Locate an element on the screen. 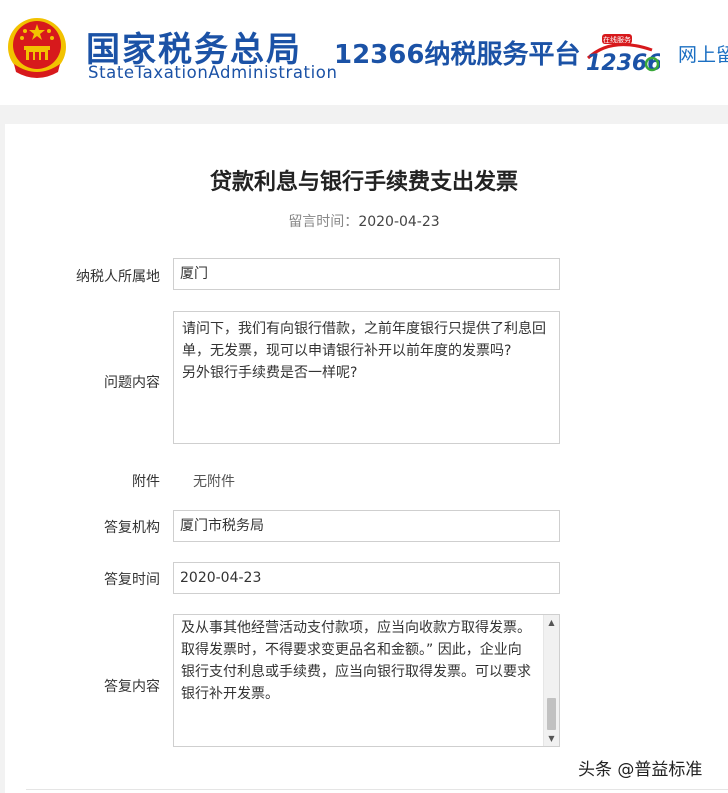  location-field: 厦门 is located at coordinates (366, 274).